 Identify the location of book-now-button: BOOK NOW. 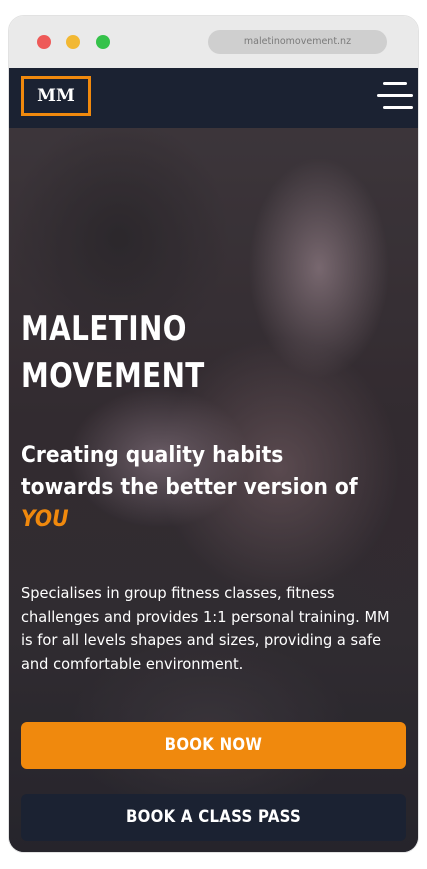
(213, 745).